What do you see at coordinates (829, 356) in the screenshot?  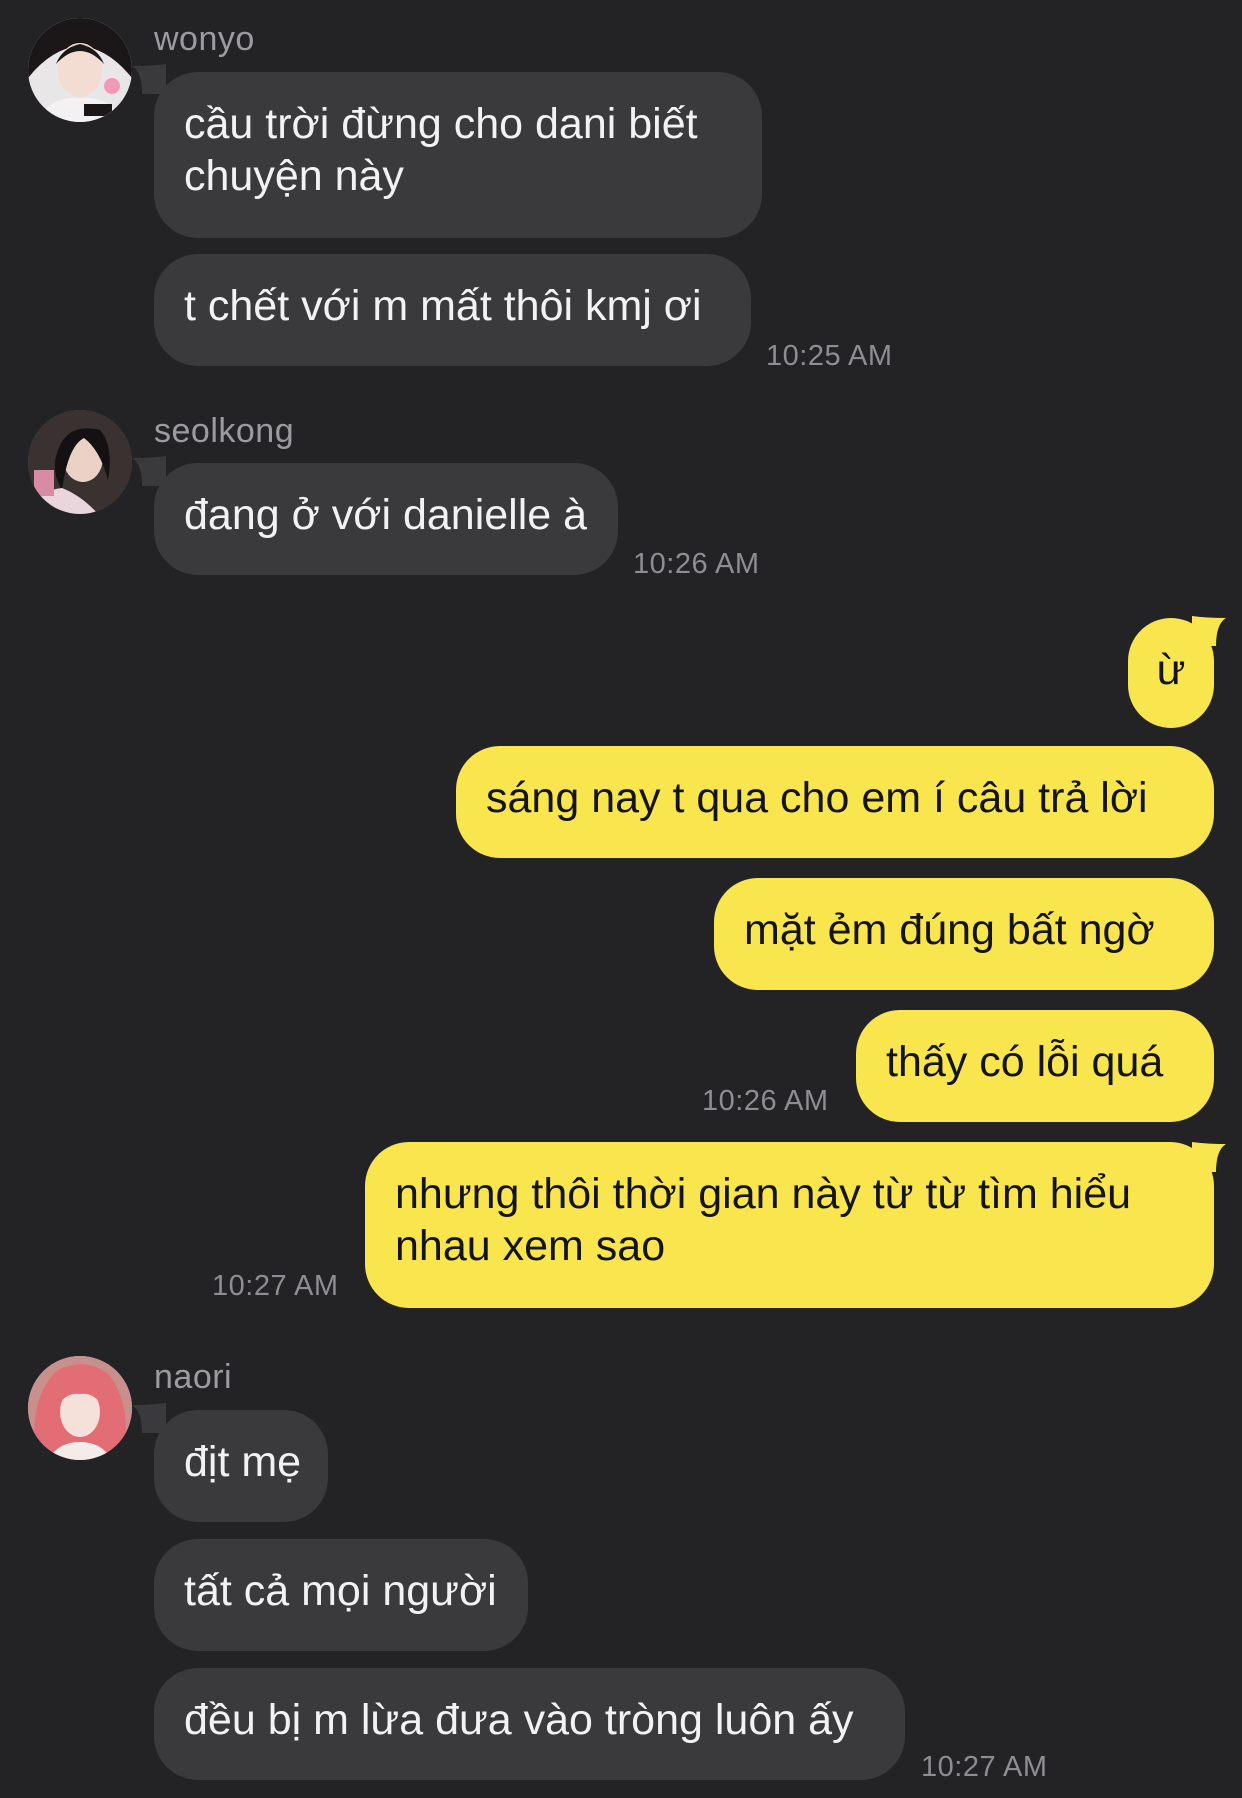 I see `message-timestamp: 10:25 AM` at bounding box center [829, 356].